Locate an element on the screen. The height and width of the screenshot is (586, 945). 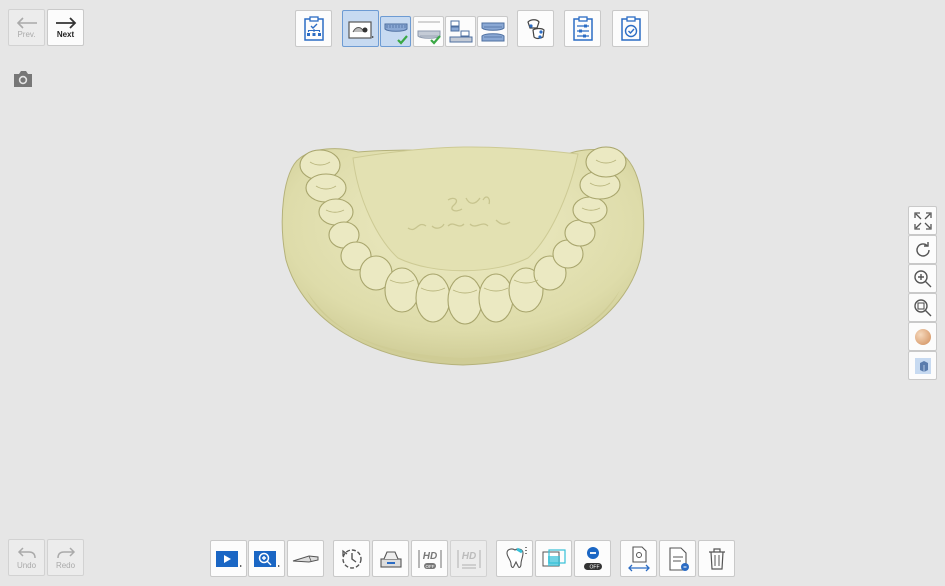
occlusion-icon is located at coordinates (492, 31).